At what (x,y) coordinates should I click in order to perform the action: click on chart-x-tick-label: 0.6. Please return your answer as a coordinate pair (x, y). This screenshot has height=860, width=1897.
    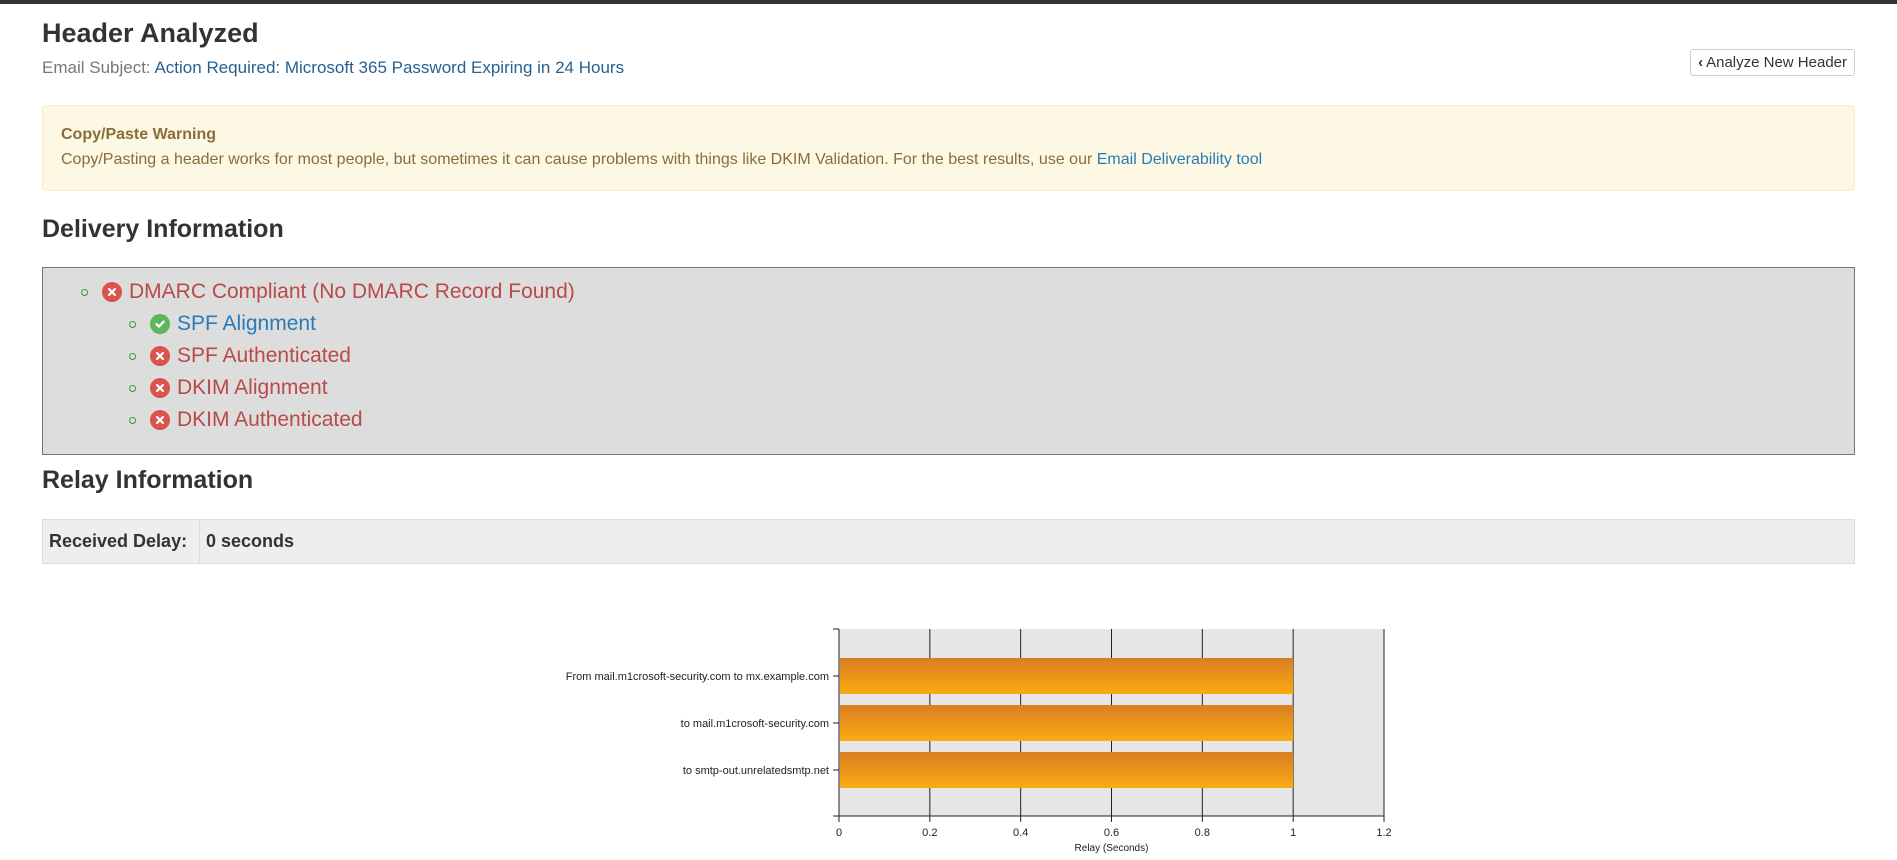
    Looking at the image, I should click on (1111, 833).